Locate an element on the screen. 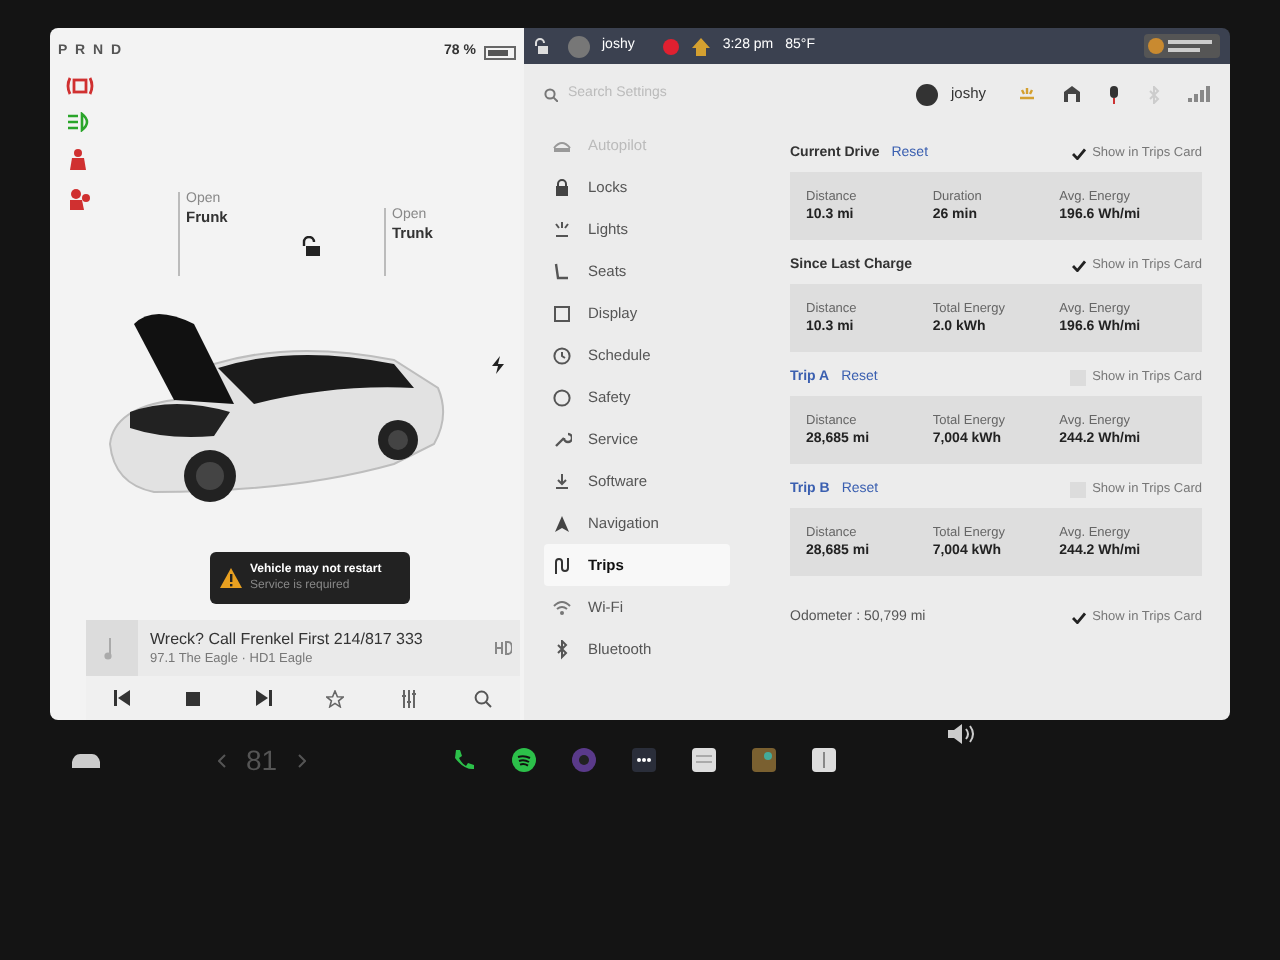 The image size is (1280, 960). seat-icon is located at coordinates (562, 271).